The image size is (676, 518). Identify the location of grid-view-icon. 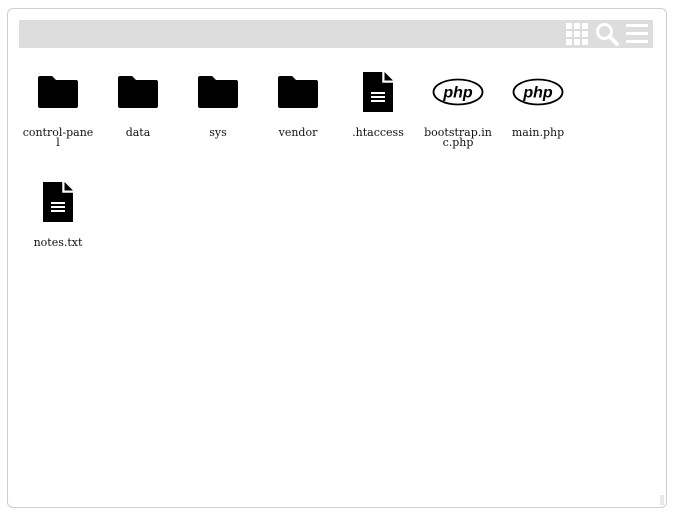
(577, 34).